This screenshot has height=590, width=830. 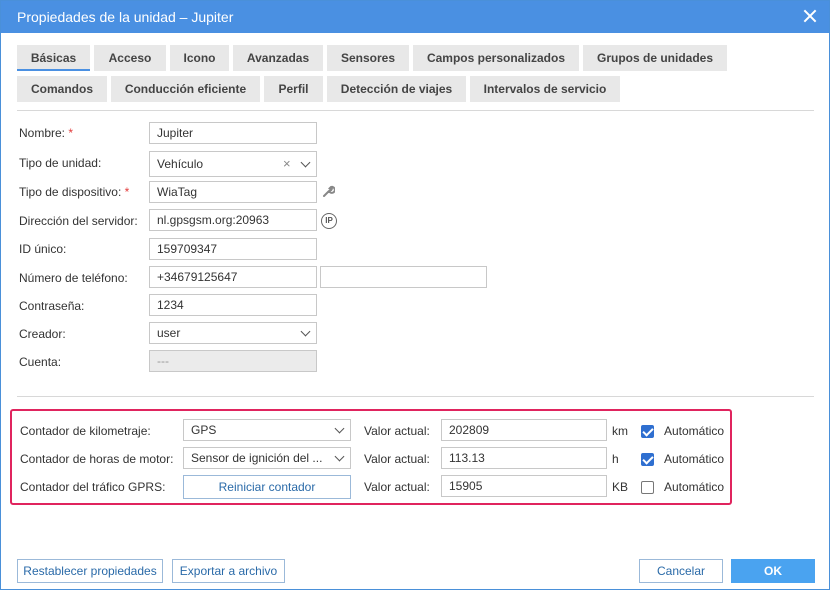 I want to click on tab-grupos-de-unidades: Grupos de unidades, so click(x=655, y=58).